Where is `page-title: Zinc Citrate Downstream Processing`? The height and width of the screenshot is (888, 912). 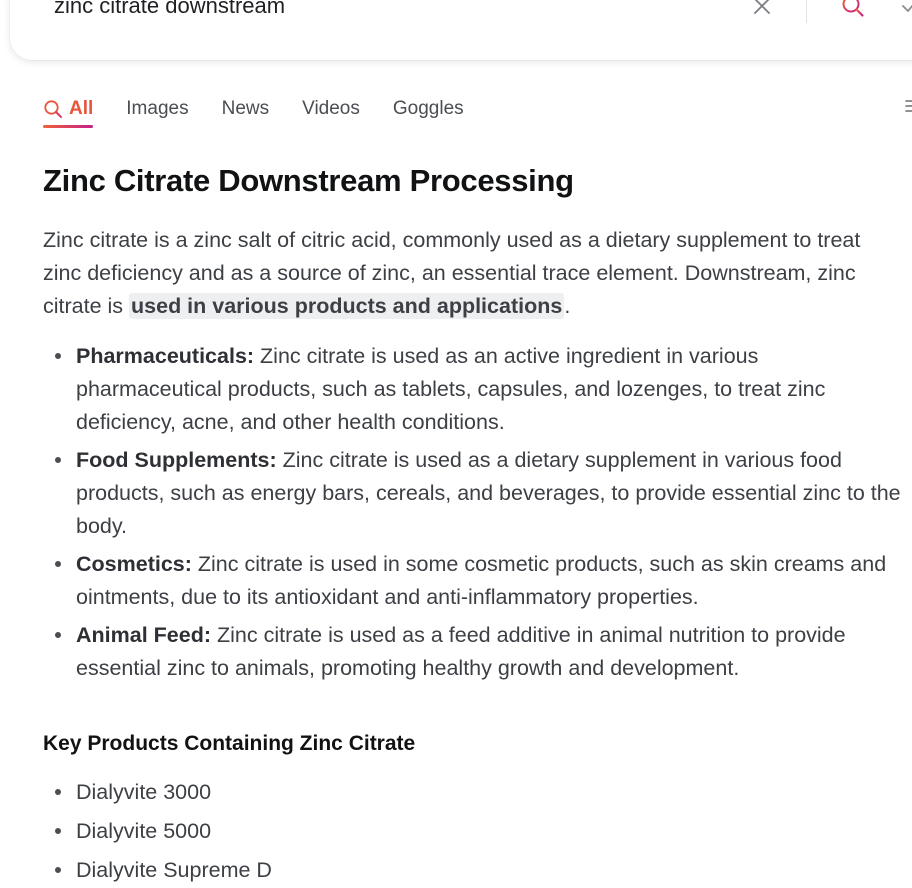
page-title: Zinc Citrate Downstream Processing is located at coordinates (308, 180).